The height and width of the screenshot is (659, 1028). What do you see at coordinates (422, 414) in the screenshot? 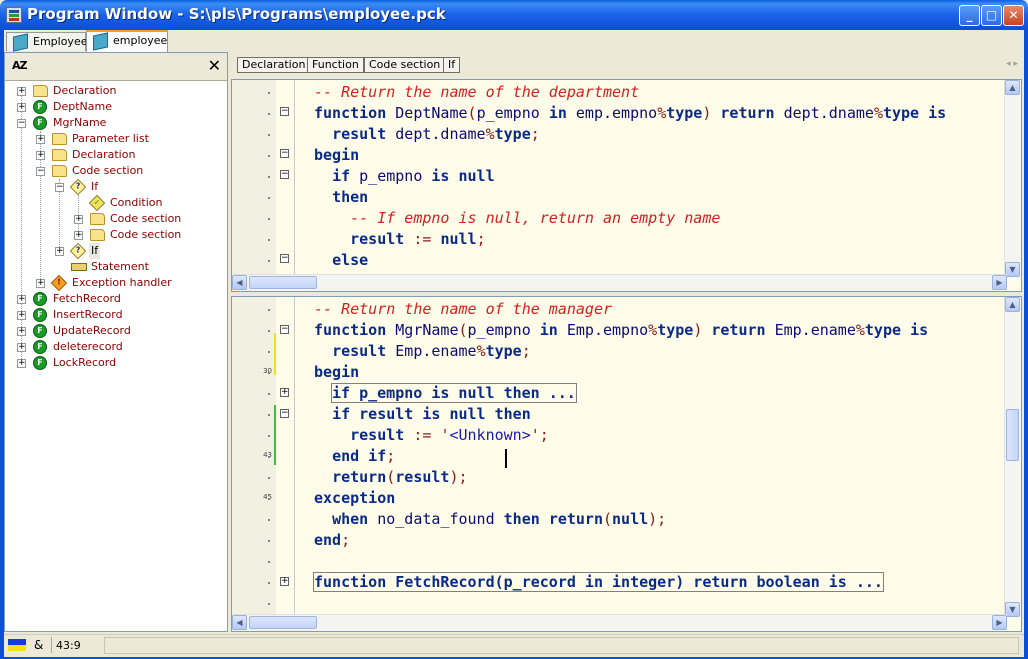
I see `code-line: if result is null then` at bounding box center [422, 414].